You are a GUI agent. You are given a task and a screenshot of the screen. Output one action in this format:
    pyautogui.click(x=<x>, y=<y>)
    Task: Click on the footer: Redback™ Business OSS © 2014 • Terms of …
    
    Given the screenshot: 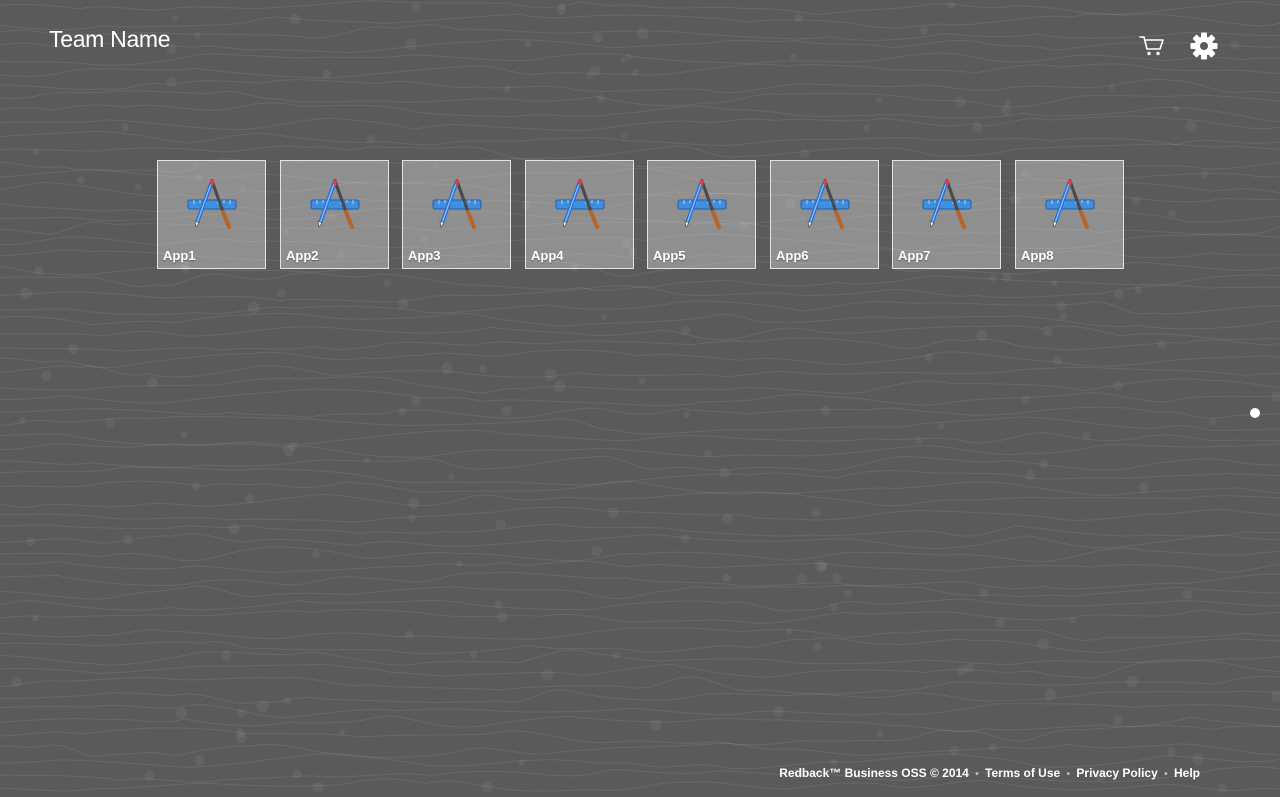 What is the action you would take?
    pyautogui.click(x=989, y=773)
    